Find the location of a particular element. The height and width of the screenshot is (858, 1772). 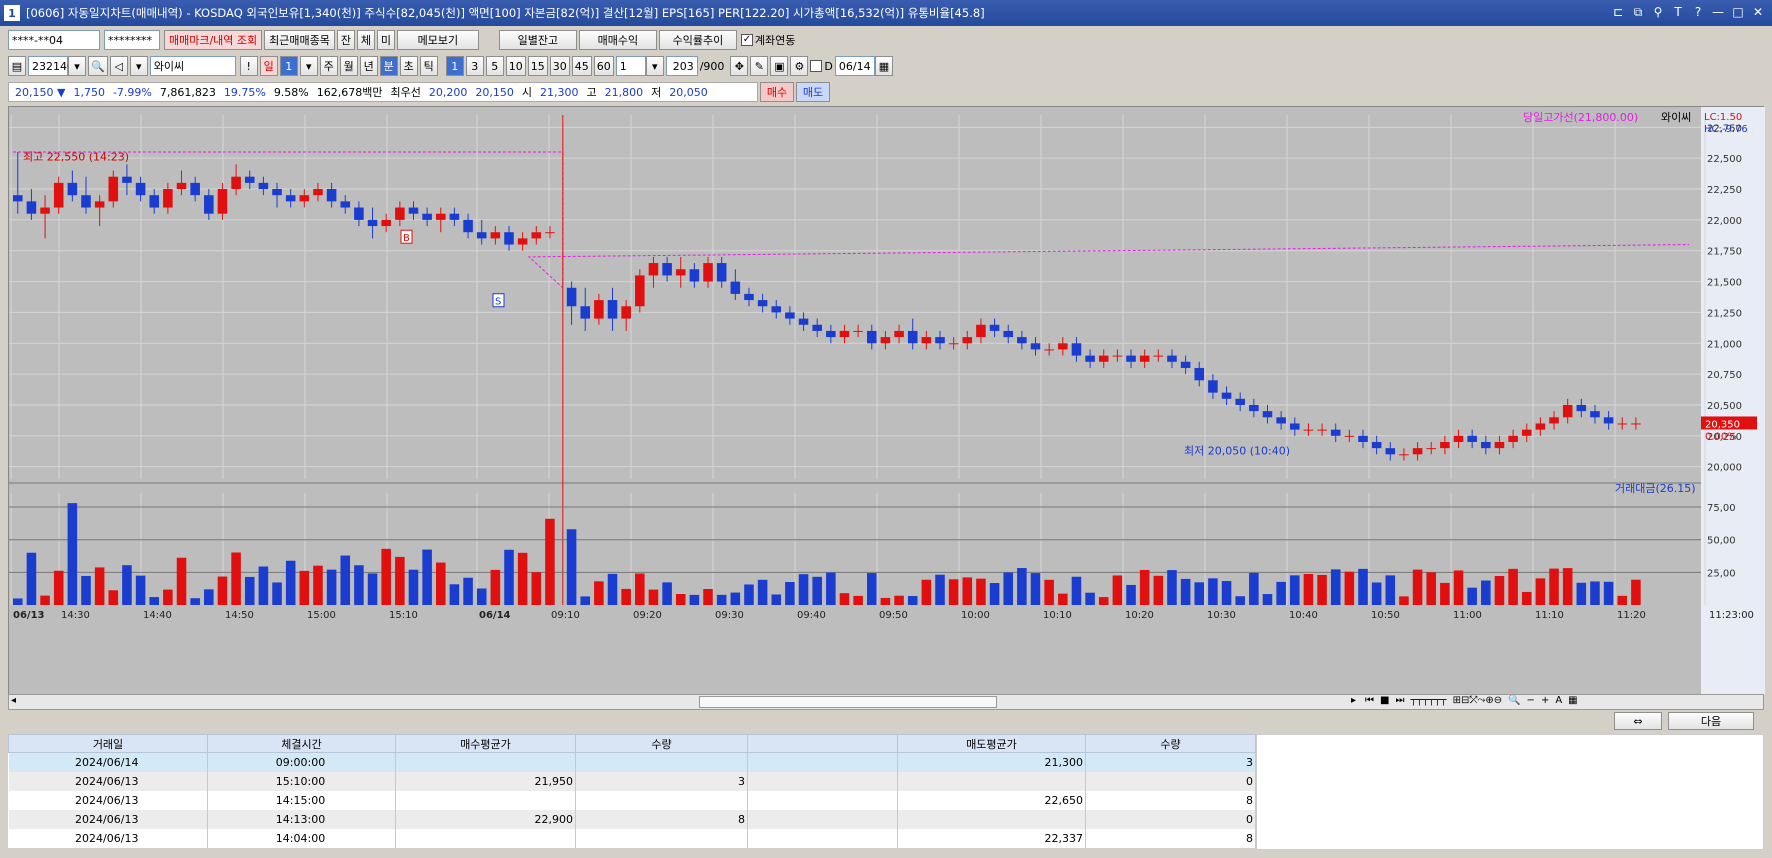

speaker-icon: ◁ is located at coordinates (118, 66).